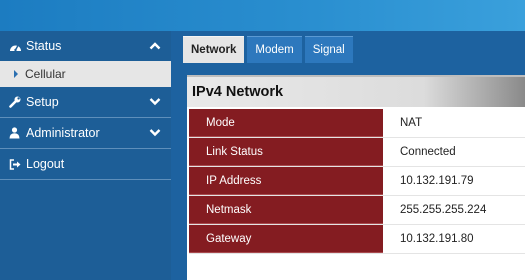 This screenshot has width=525, height=280. I want to click on row-label: Mode, so click(286, 123).